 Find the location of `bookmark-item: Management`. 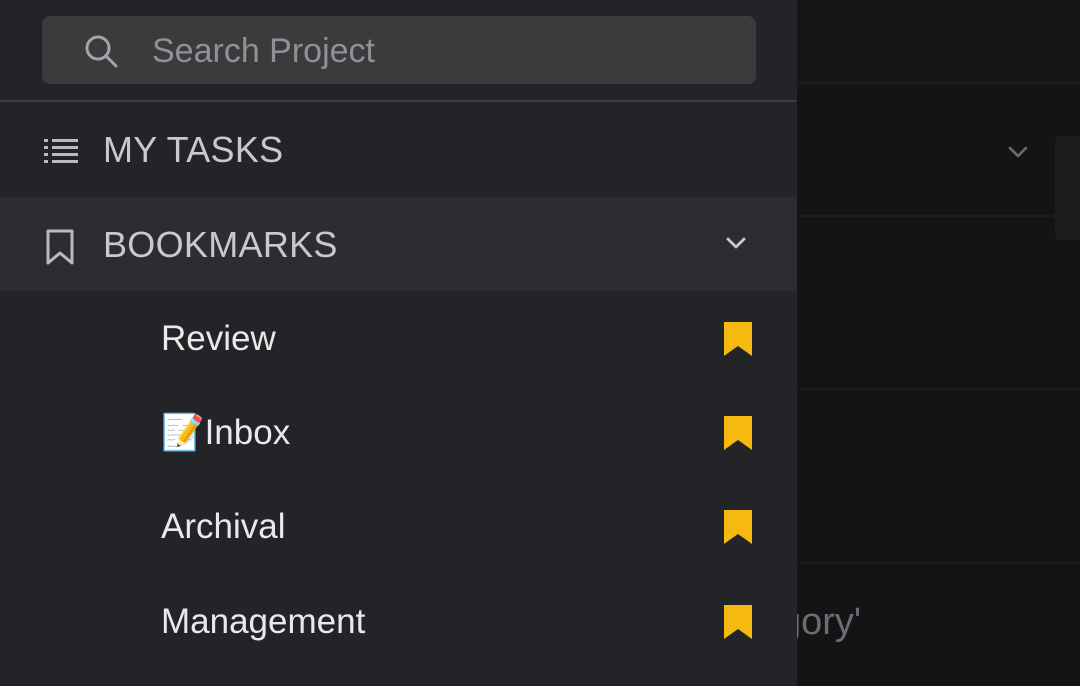

bookmark-item: Management is located at coordinates (398, 622).